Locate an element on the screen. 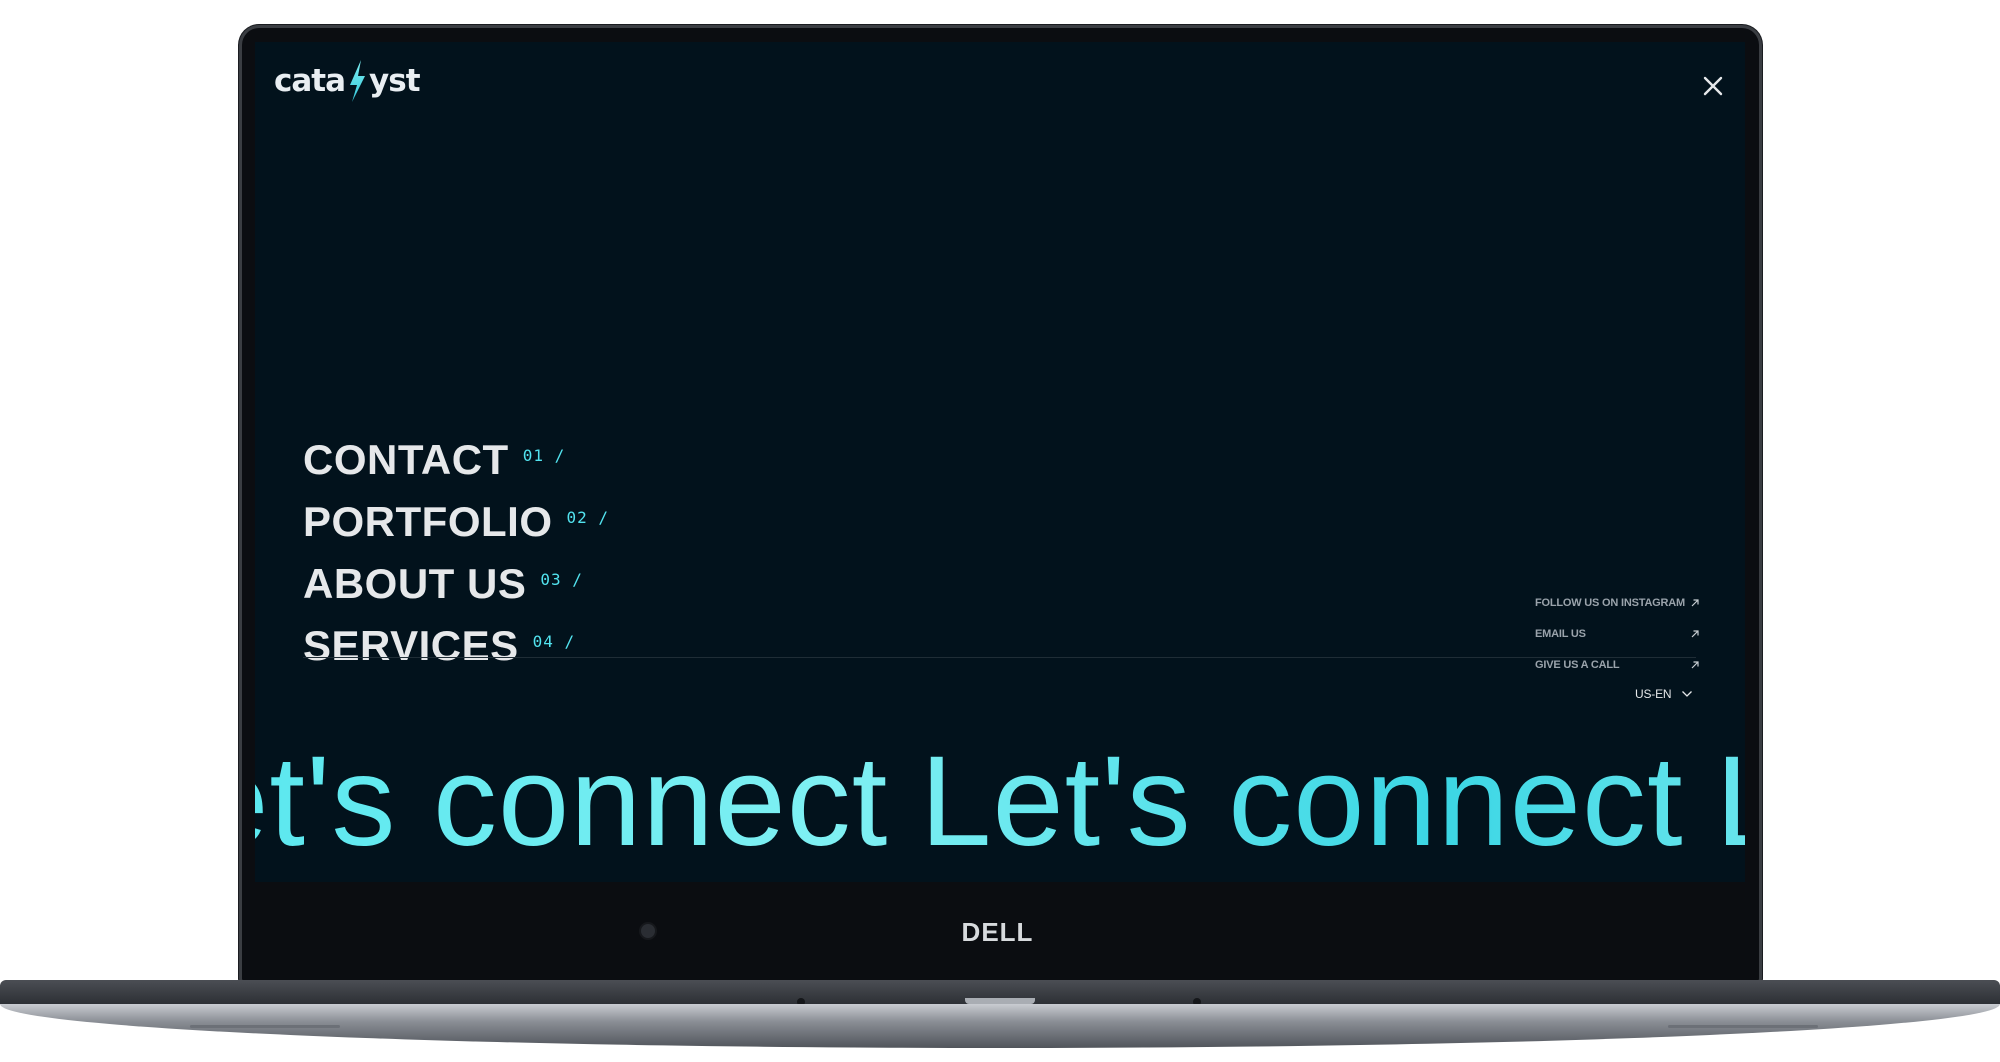  link-label: EMAIL US is located at coordinates (1560, 633).